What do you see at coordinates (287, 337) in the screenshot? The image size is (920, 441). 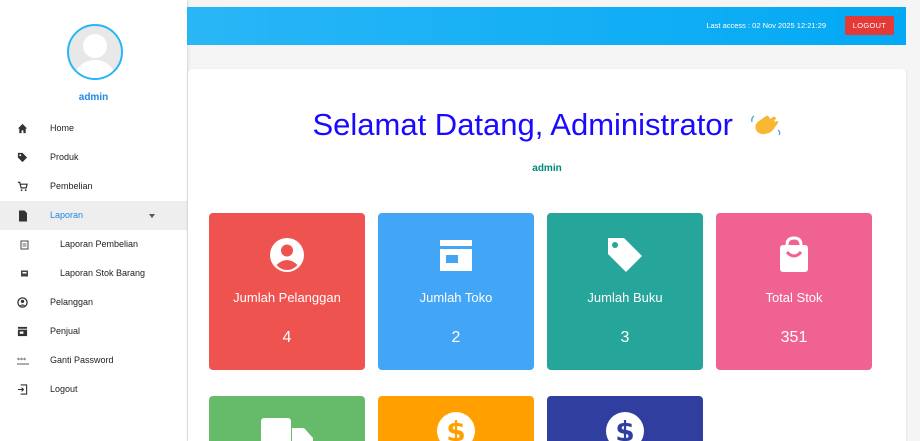 I see `card-value: 4` at bounding box center [287, 337].